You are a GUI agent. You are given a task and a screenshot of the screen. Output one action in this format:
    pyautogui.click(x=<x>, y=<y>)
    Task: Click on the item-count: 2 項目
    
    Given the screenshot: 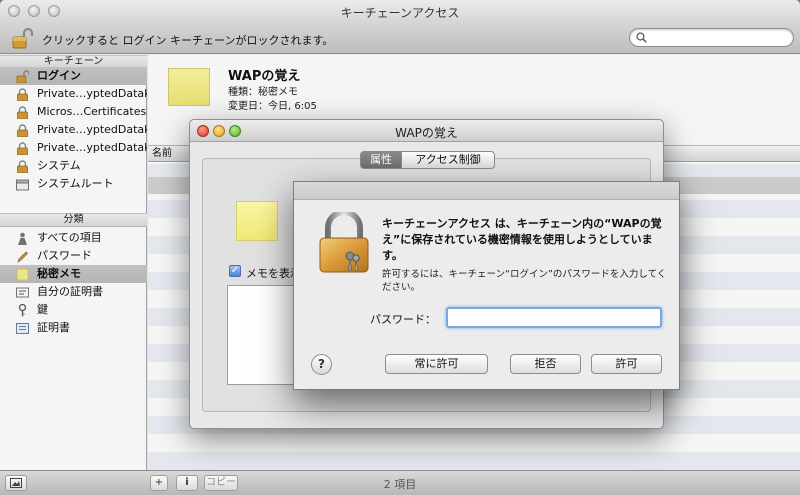 What is the action you would take?
    pyautogui.click(x=400, y=484)
    